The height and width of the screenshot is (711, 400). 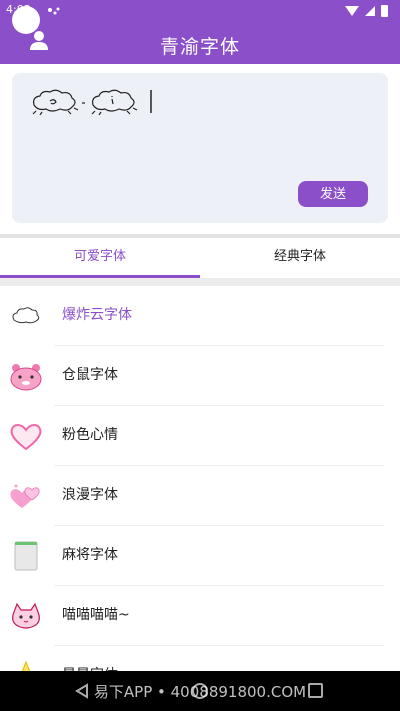 What do you see at coordinates (199, 47) in the screenshot?
I see `page-title: 青渝字体` at bounding box center [199, 47].